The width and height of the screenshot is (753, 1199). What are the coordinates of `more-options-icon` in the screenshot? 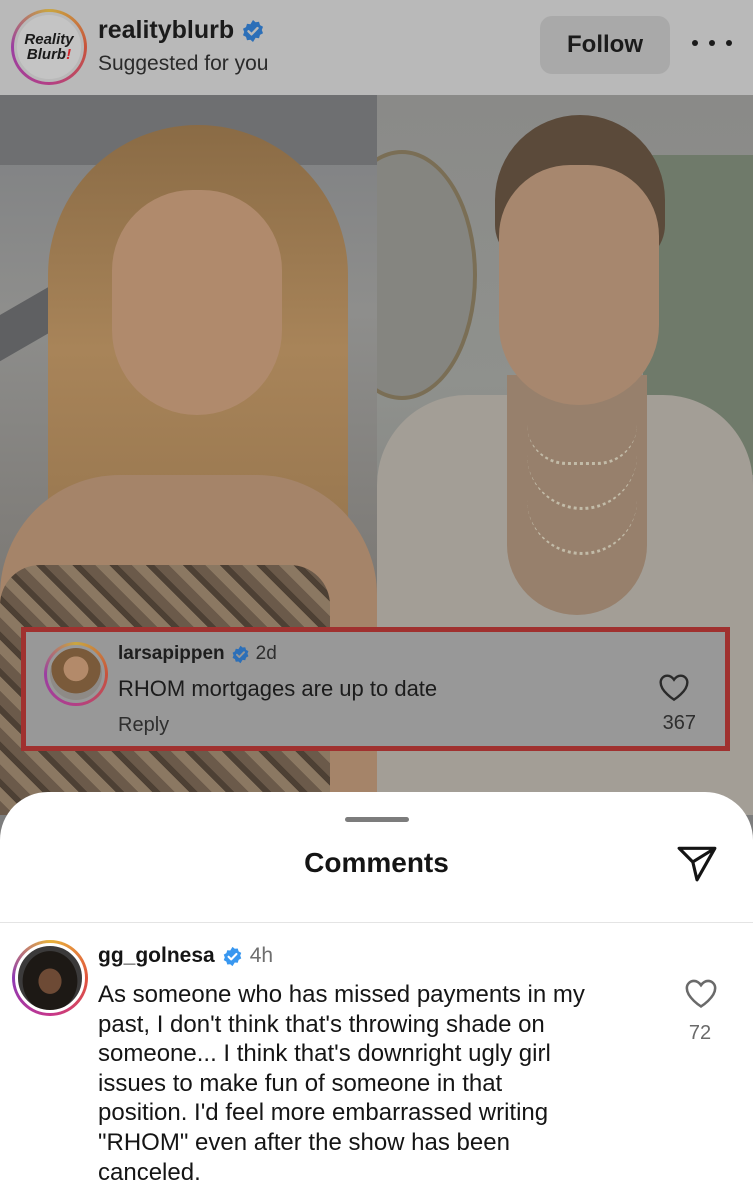 It's located at (712, 43).